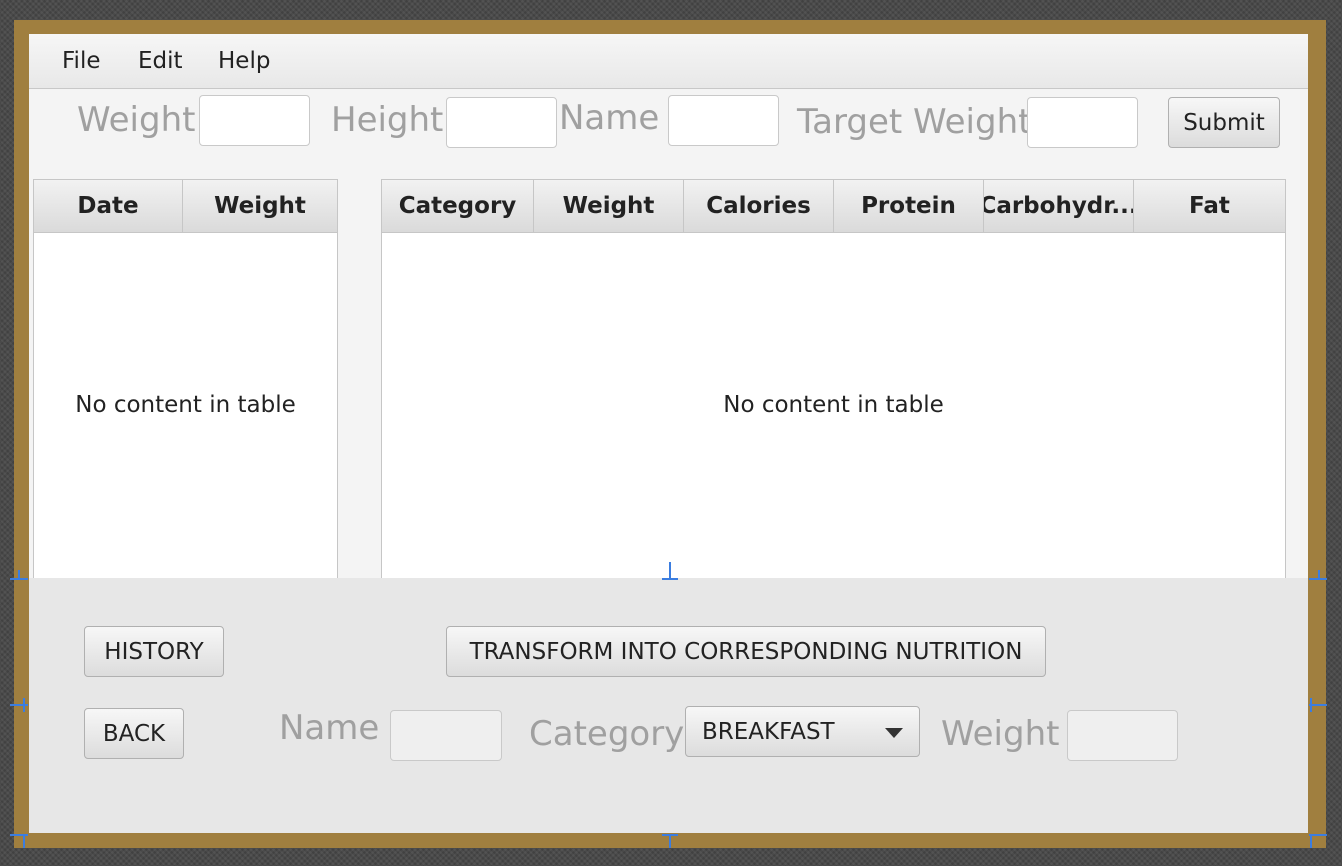 The height and width of the screenshot is (866, 1342). I want to click on food-weight-label: Weight, so click(1000, 734).